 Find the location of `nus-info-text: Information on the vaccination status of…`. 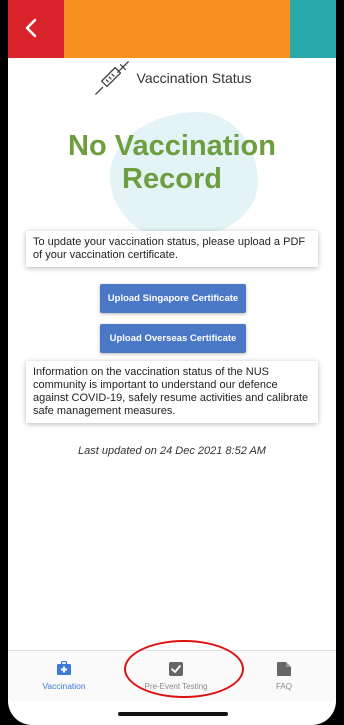

nus-info-text: Information on the vaccination status of… is located at coordinates (171, 391).